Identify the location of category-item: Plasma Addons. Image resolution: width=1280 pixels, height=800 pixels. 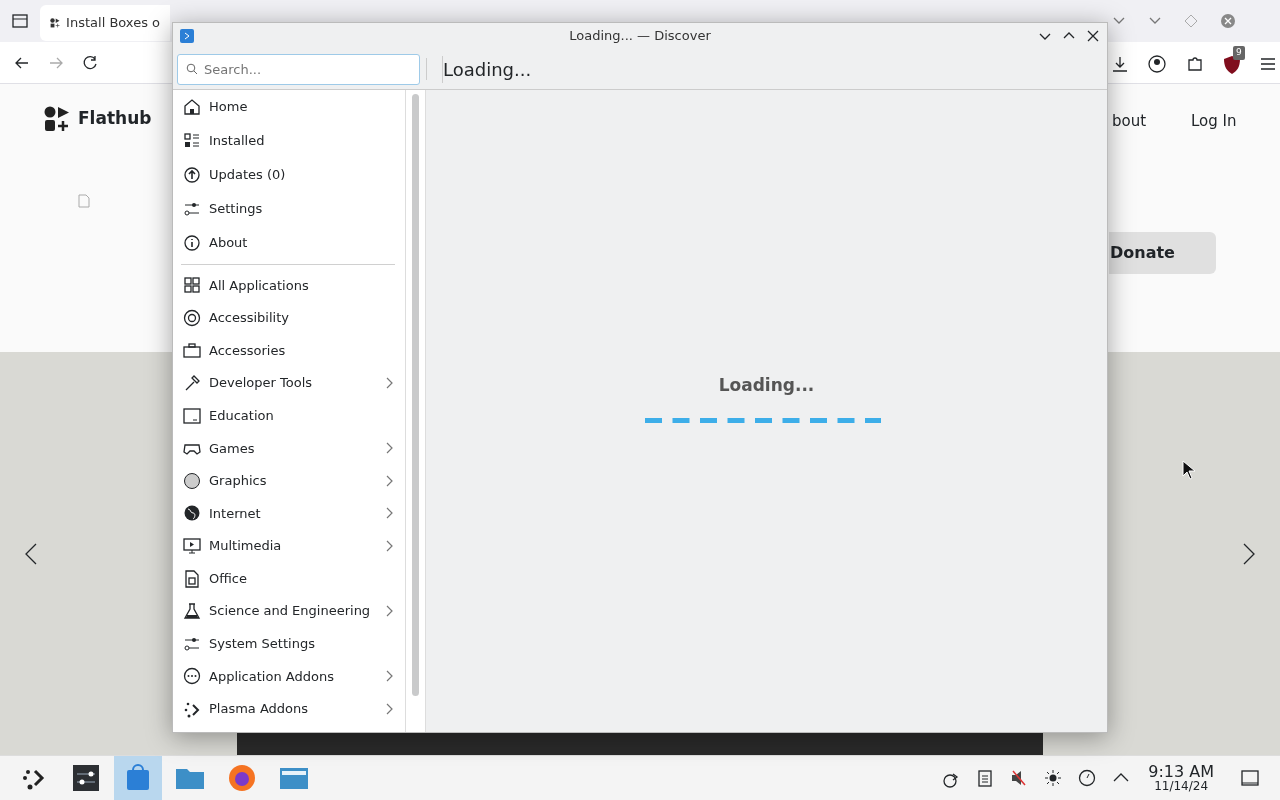
(289, 709).